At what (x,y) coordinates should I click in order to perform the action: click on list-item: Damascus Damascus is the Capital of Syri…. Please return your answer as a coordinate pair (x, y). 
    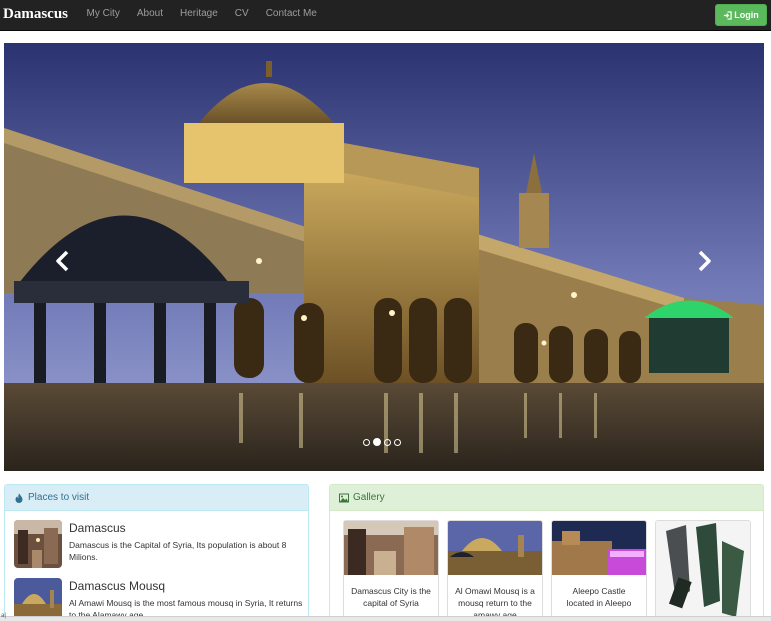
    Looking at the image, I should click on (159, 544).